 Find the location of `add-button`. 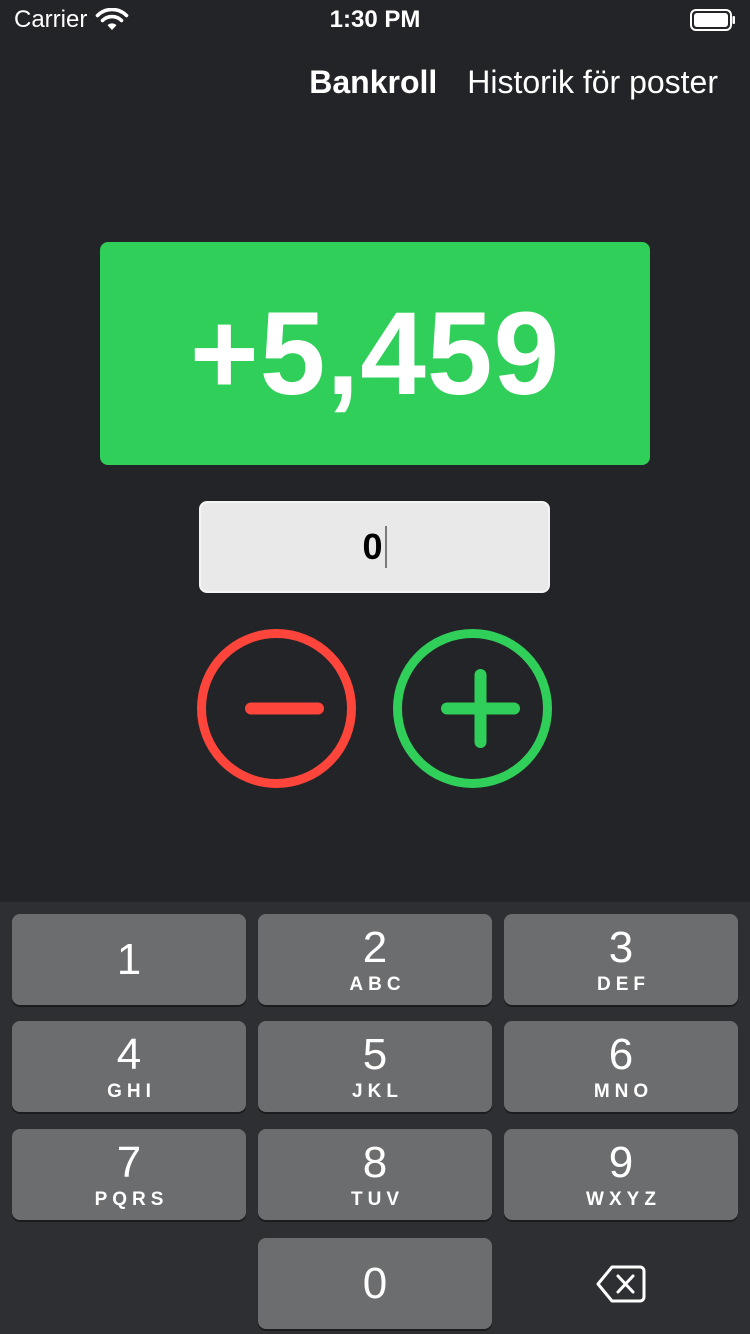

add-button is located at coordinates (472, 708).